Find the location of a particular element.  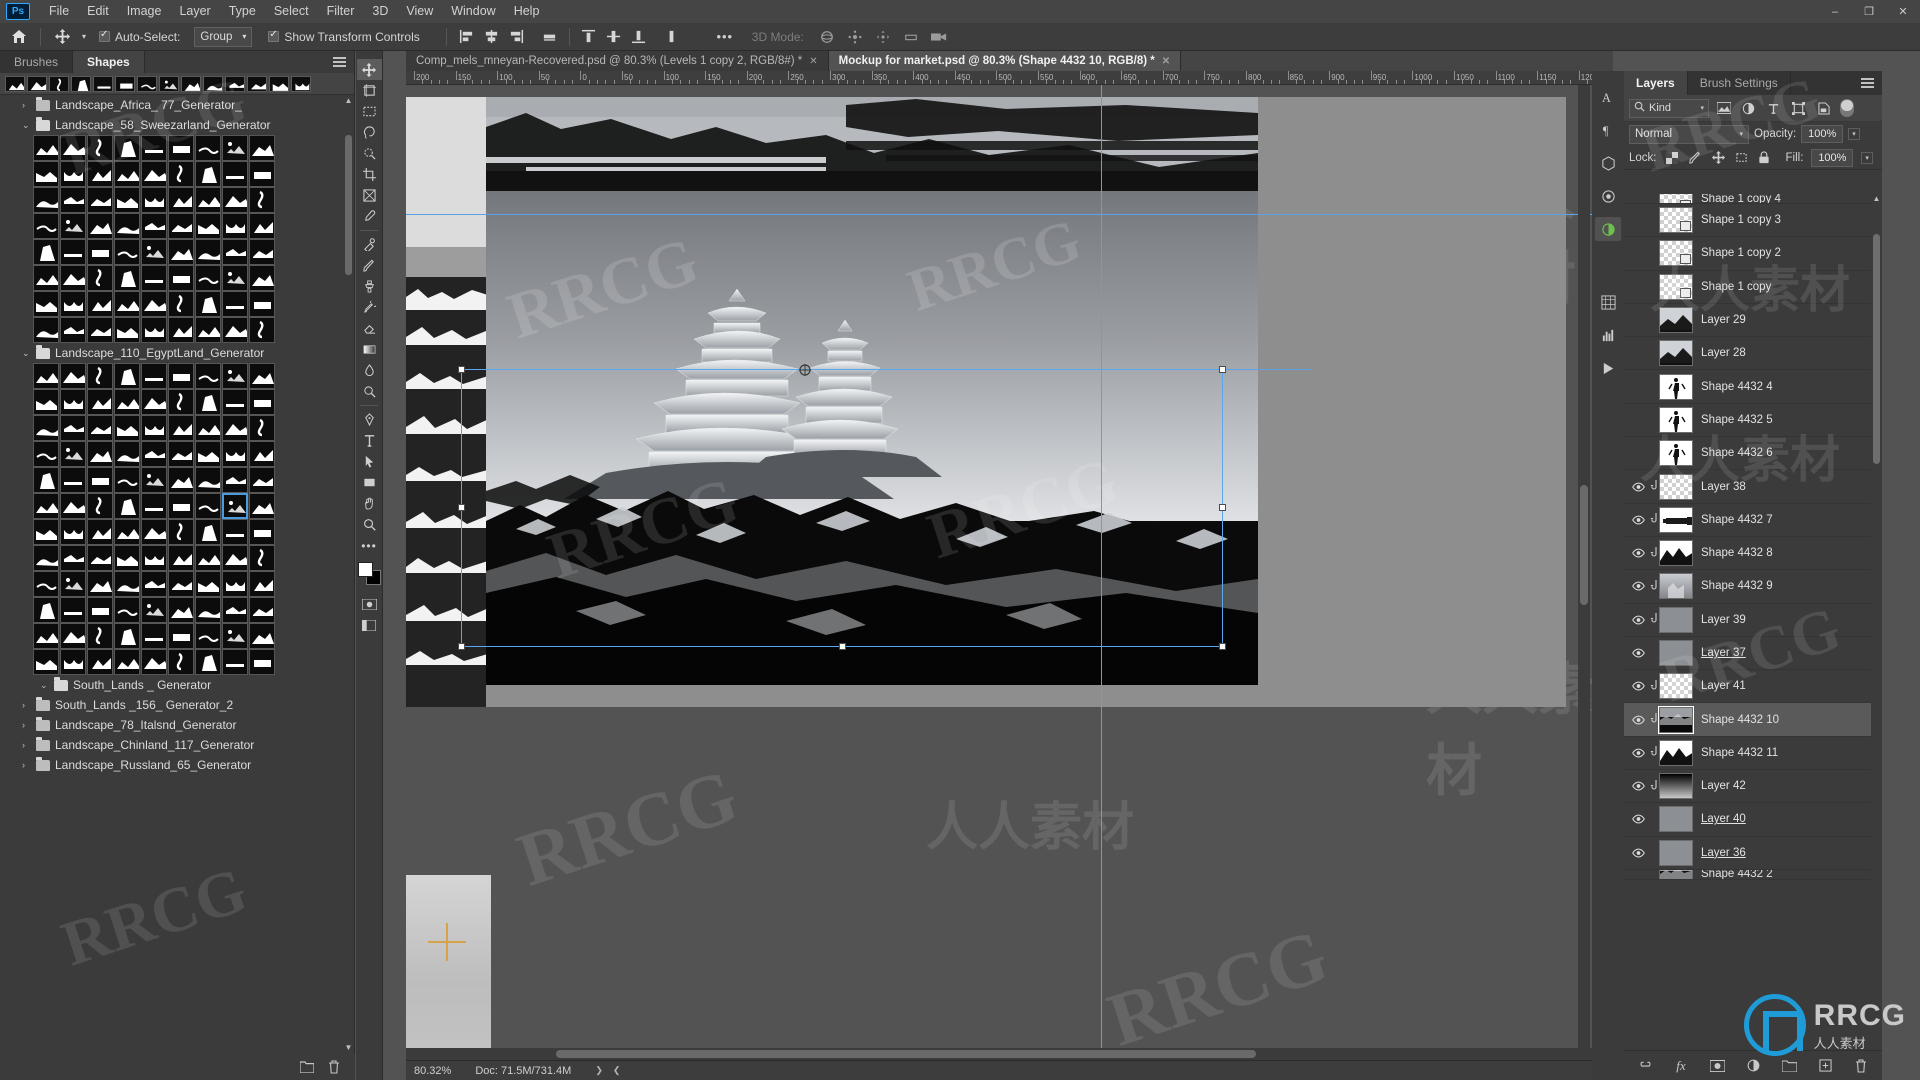

transform-selection-box is located at coordinates (842, 508).